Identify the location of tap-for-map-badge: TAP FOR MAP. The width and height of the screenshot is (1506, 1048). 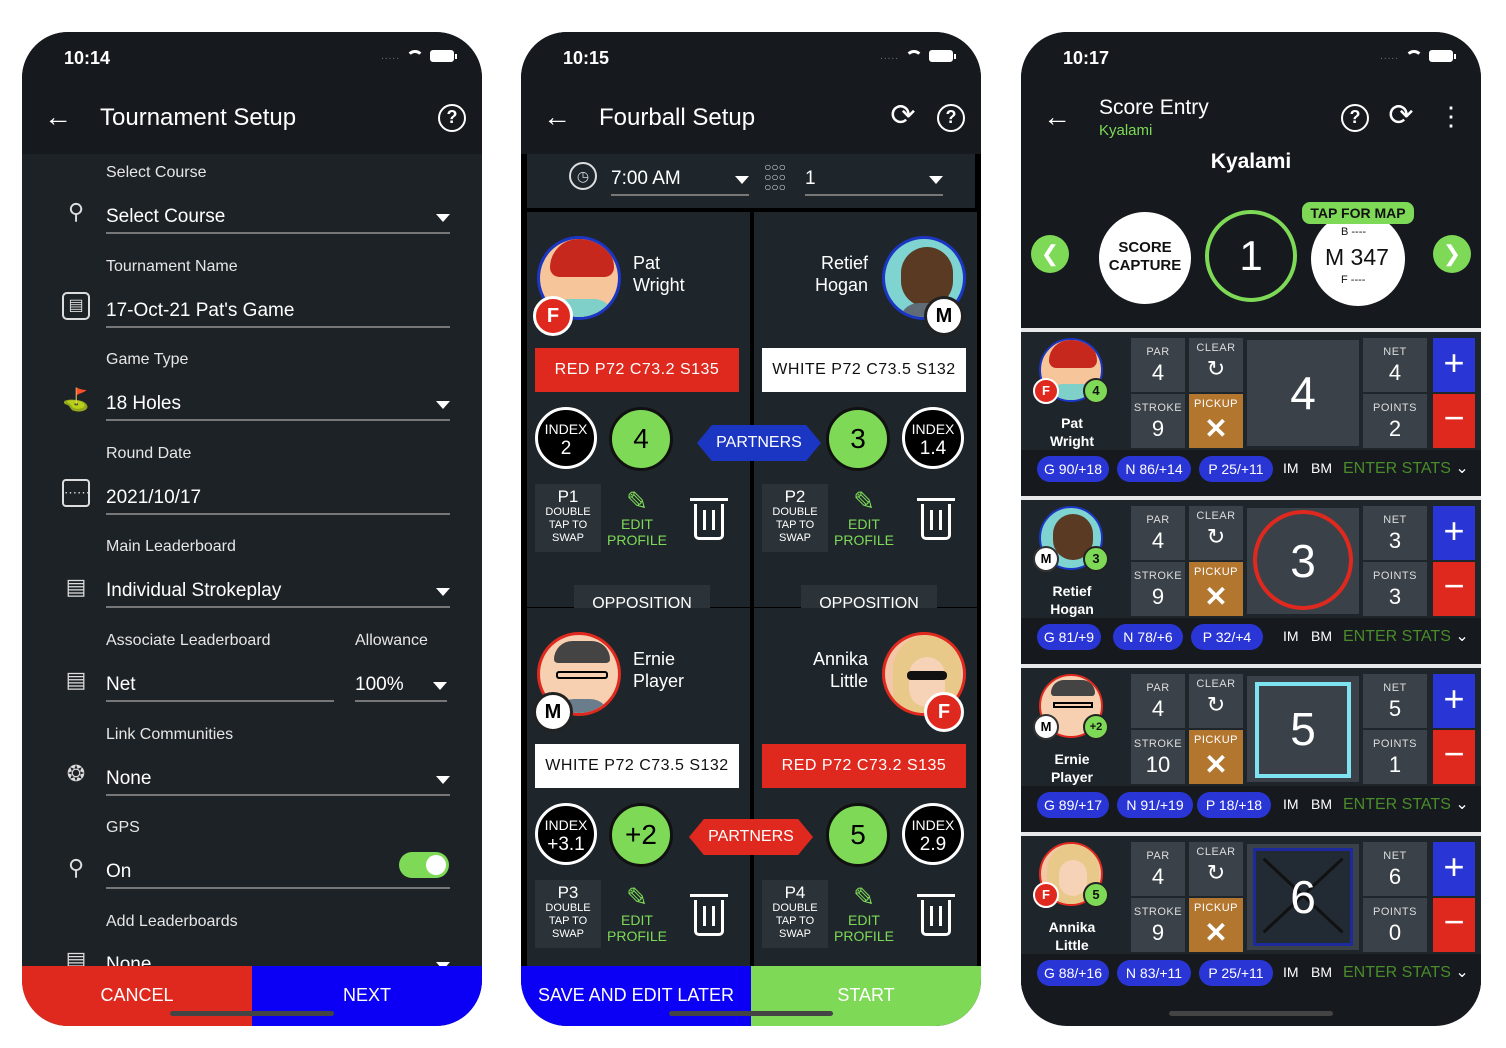
(1358, 213).